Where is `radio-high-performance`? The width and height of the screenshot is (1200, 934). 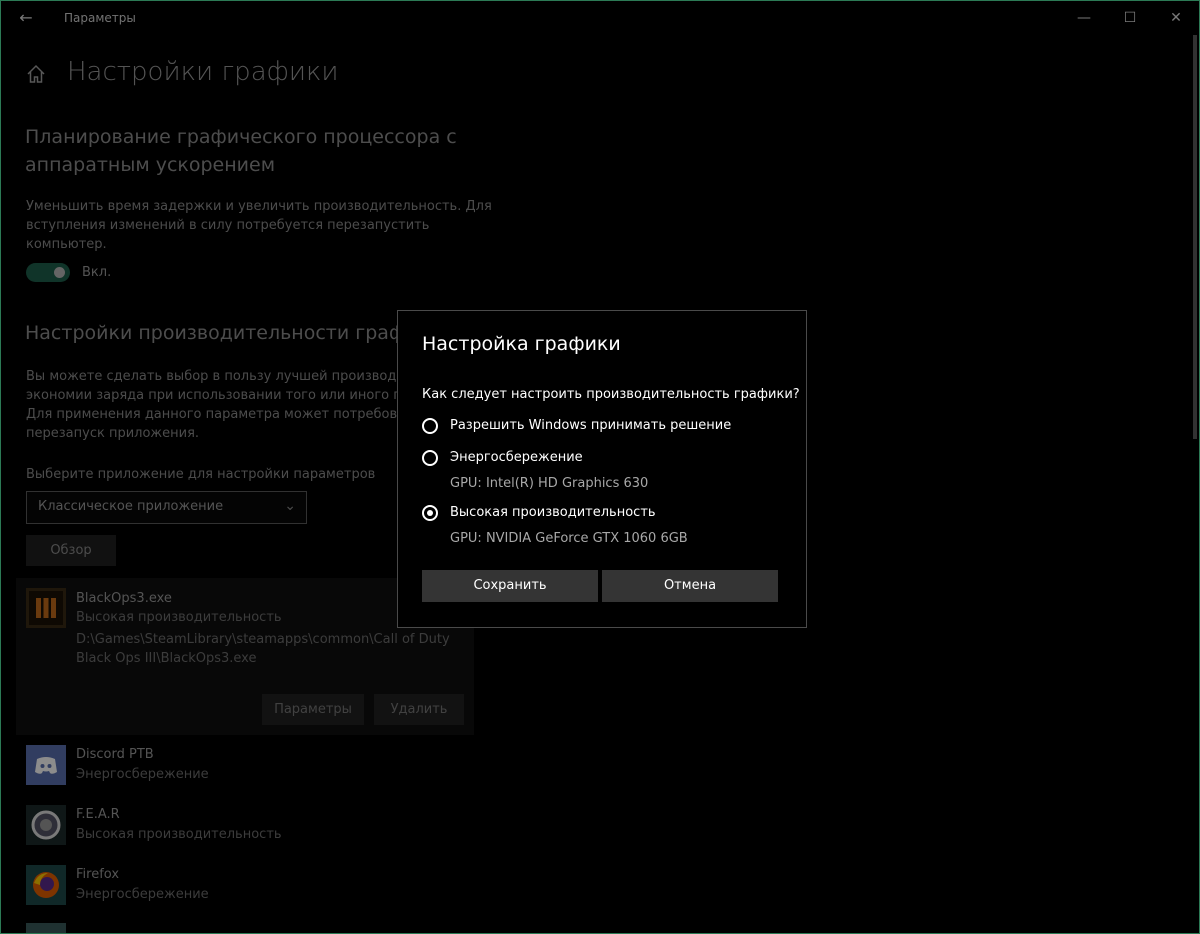
radio-high-performance is located at coordinates (430, 513).